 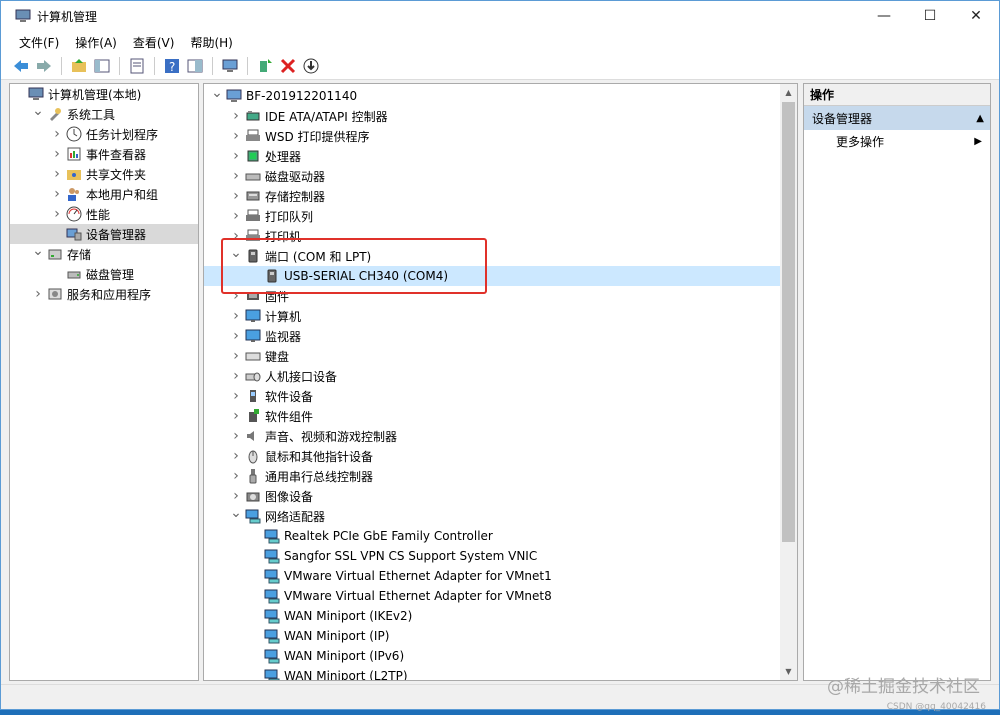 I want to click on console-tree-item-row: 磁盘管理, so click(x=104, y=274).